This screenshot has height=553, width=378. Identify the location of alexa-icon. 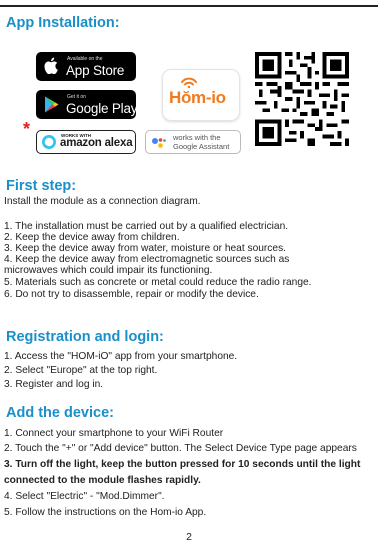
(49, 144).